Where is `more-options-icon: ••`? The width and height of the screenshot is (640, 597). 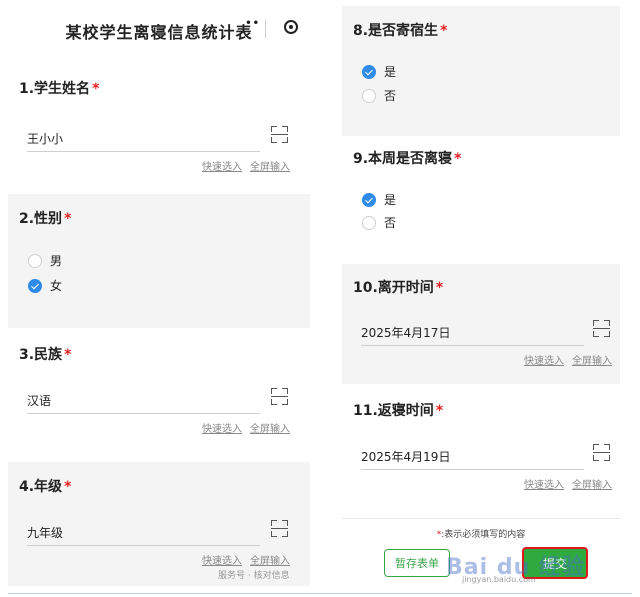
more-options-icon: •• is located at coordinates (252, 23).